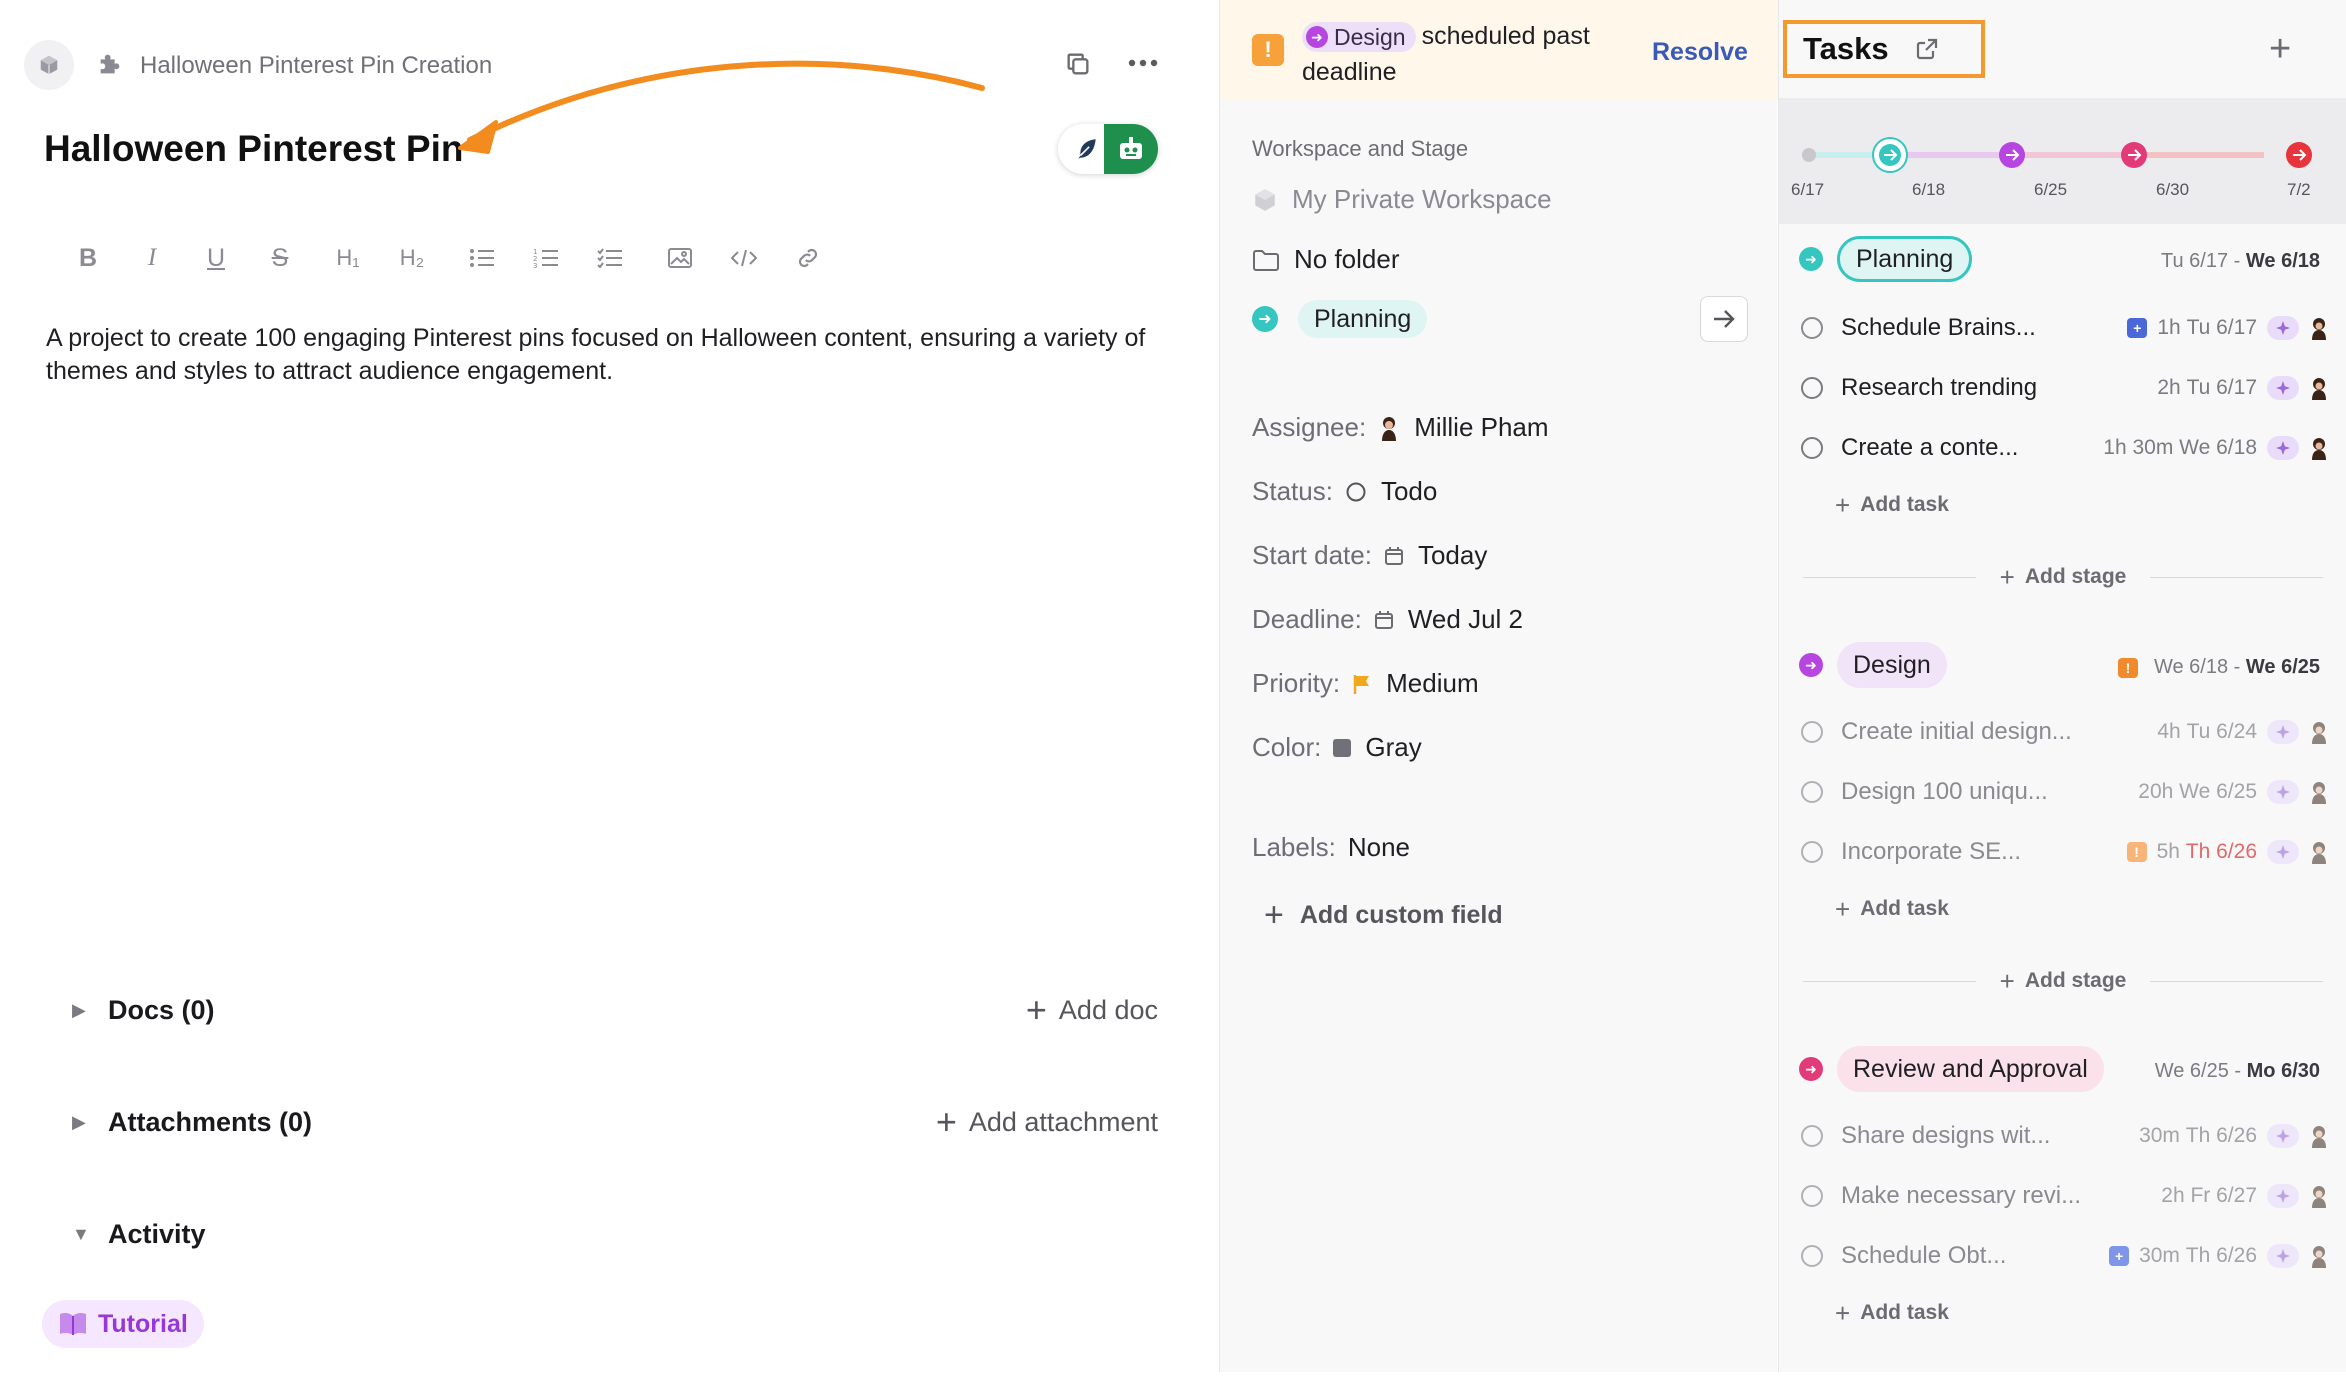  I want to click on start-date-field: Start date: Today, so click(1369, 555).